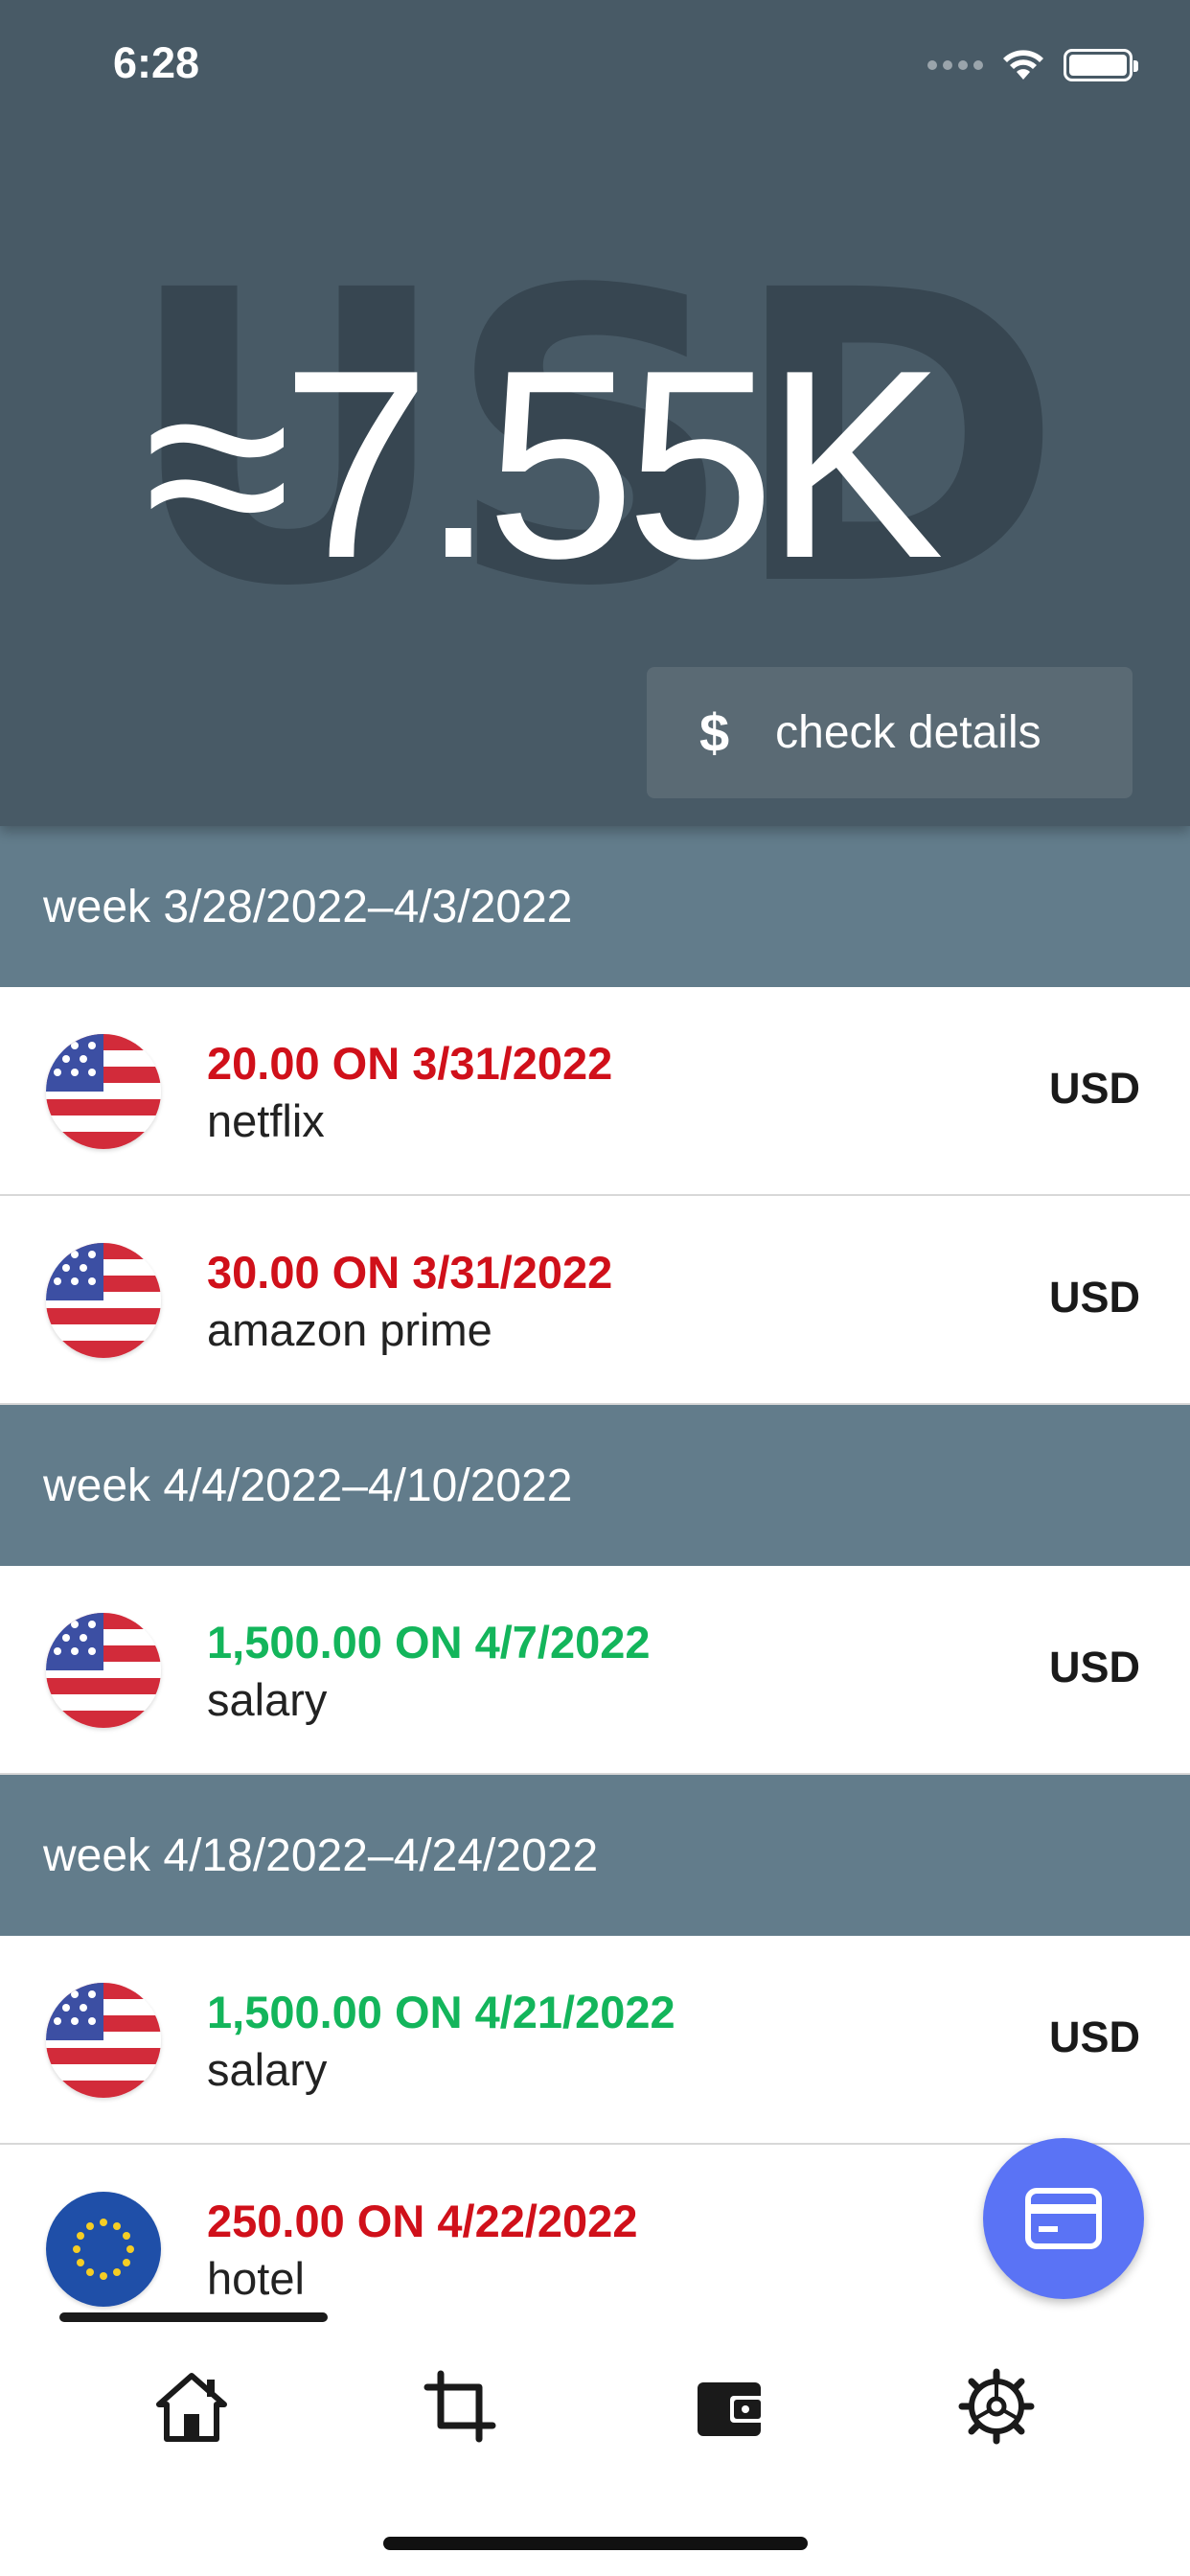 Image resolution: width=1190 pixels, height=2576 pixels. I want to click on transaction-row: 20.00 ON 3/31/2022 netflix USD, so click(595, 1091).